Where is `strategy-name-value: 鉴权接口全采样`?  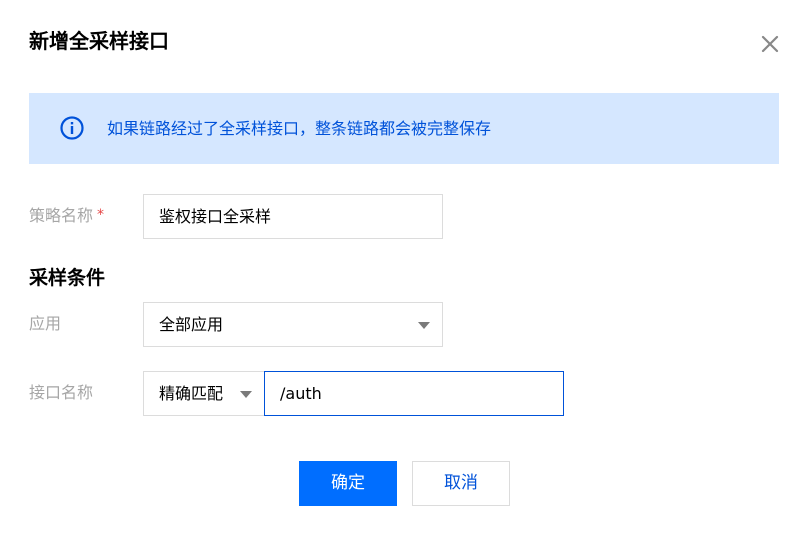
strategy-name-value: 鉴权接口全采样 is located at coordinates (215, 216).